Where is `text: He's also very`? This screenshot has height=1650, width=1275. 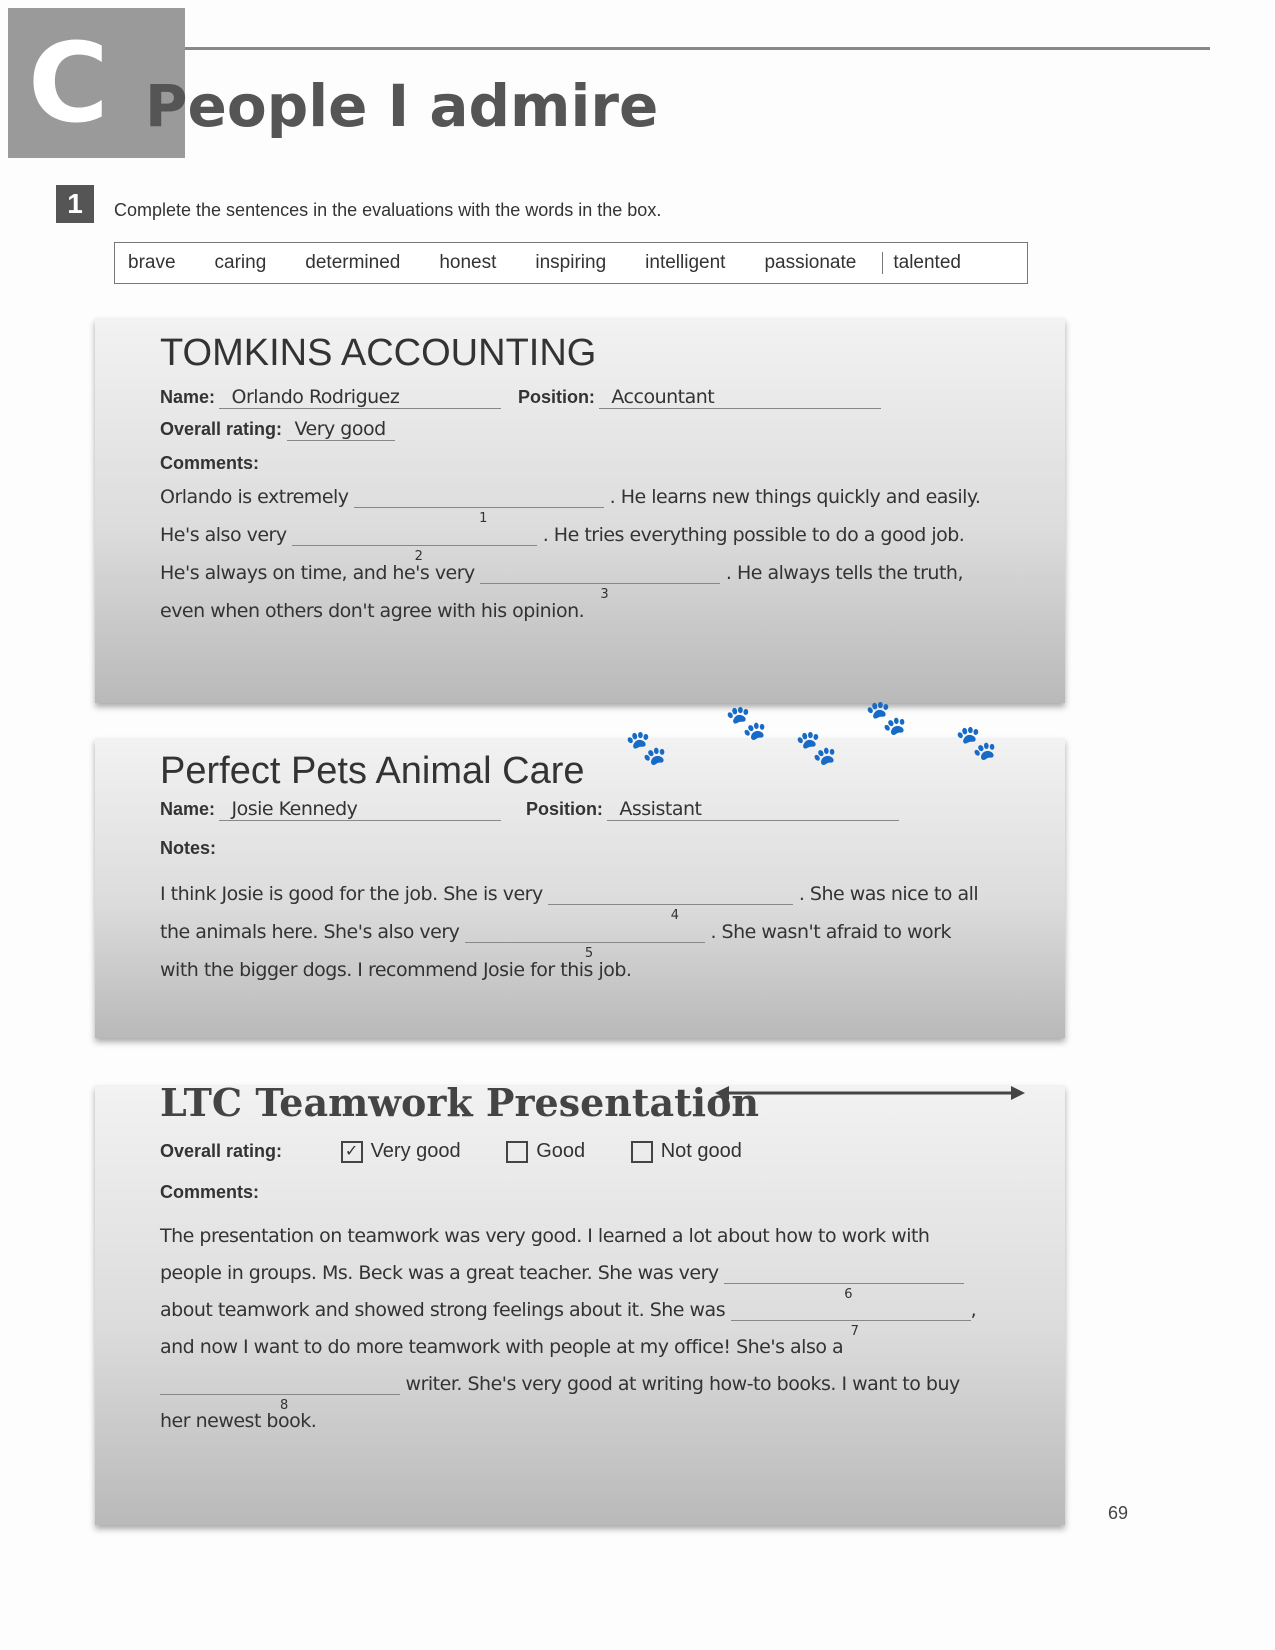 text: He's also very is located at coordinates (223, 535).